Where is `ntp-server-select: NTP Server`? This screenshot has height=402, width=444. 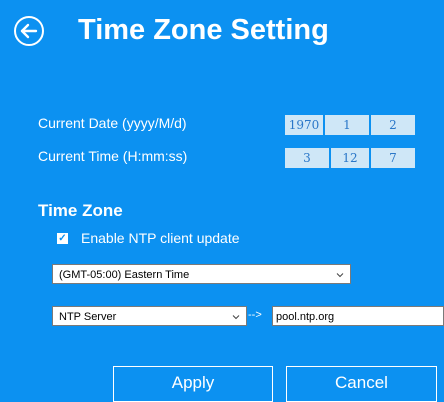 ntp-server-select: NTP Server is located at coordinates (149, 316).